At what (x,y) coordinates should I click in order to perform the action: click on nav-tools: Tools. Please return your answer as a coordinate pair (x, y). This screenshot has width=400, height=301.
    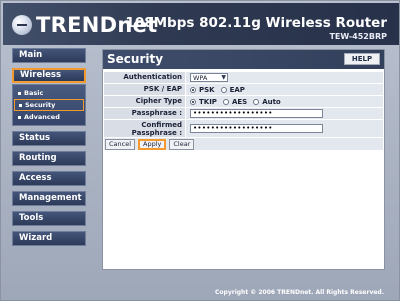
    Looking at the image, I should click on (49, 218).